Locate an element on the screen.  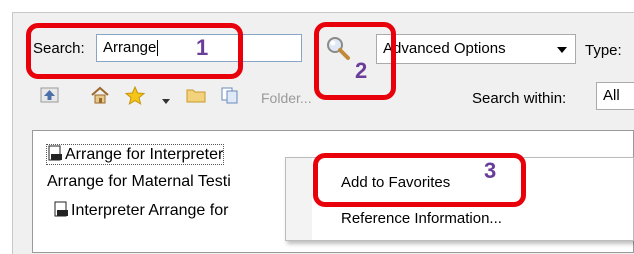
step-number-2: 2 is located at coordinates (361, 70).